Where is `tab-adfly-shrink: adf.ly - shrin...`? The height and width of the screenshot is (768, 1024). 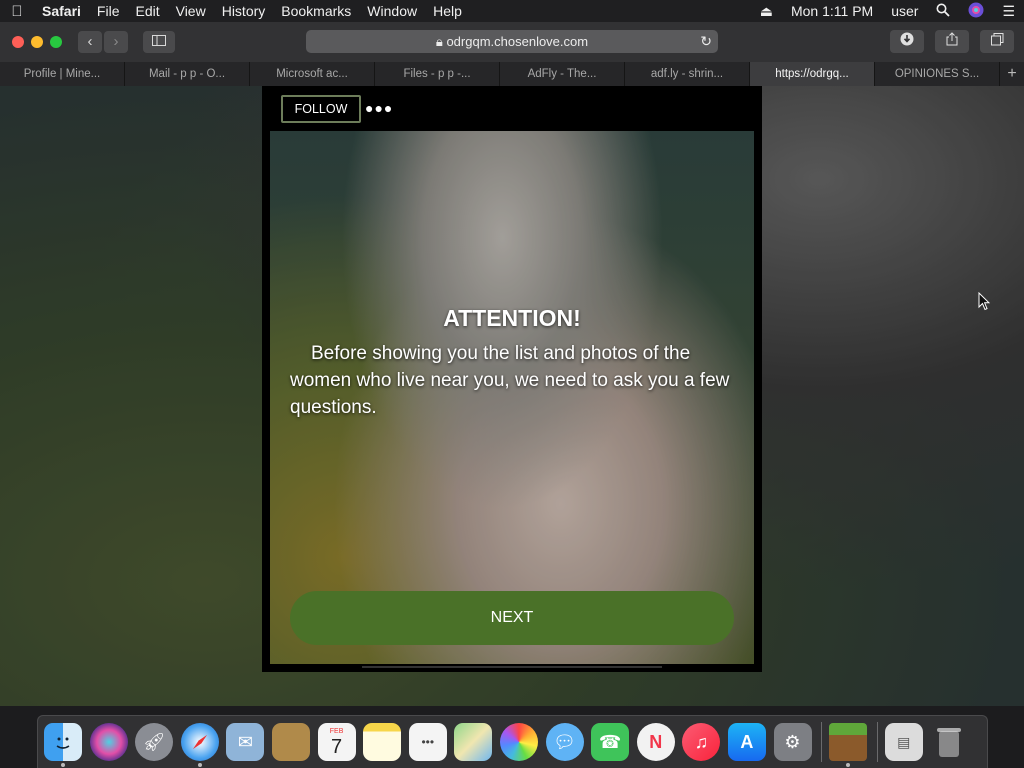
tab-adfly-shrink: adf.ly - shrin... is located at coordinates (687, 74).